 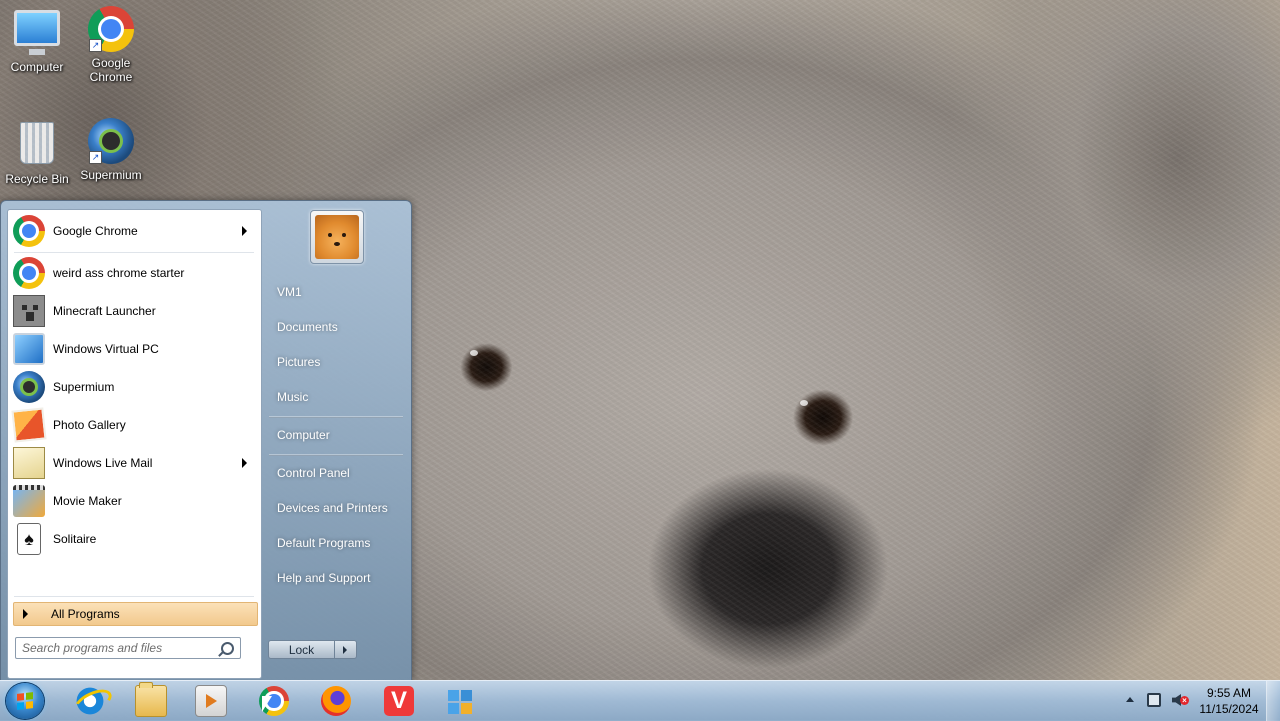 I want to click on desktop-icon-label: Computer, so click(x=37, y=67).